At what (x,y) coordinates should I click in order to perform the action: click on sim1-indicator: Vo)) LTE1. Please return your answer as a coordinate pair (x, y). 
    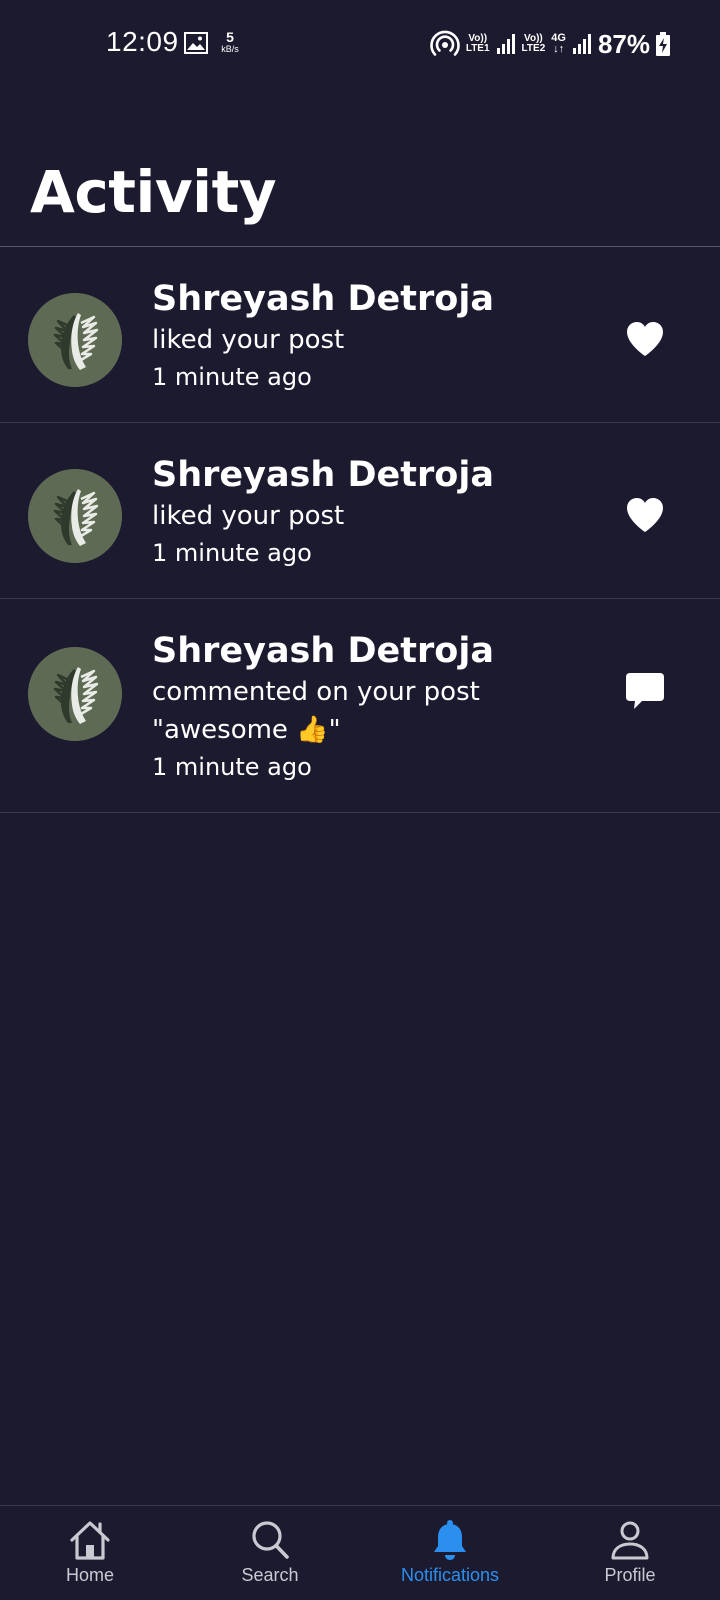
    Looking at the image, I should click on (477, 44).